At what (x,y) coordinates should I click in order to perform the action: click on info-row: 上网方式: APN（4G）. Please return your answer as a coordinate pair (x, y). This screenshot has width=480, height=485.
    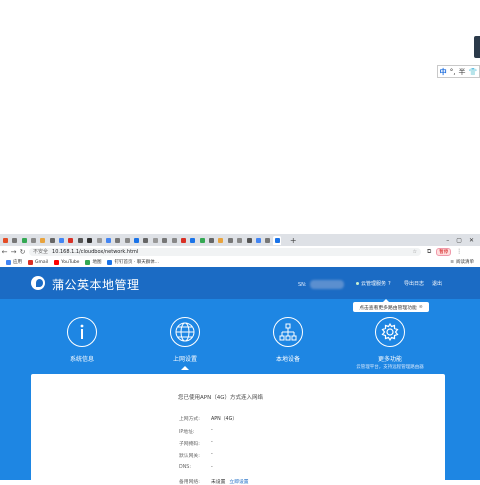
    Looking at the image, I should click on (208, 418).